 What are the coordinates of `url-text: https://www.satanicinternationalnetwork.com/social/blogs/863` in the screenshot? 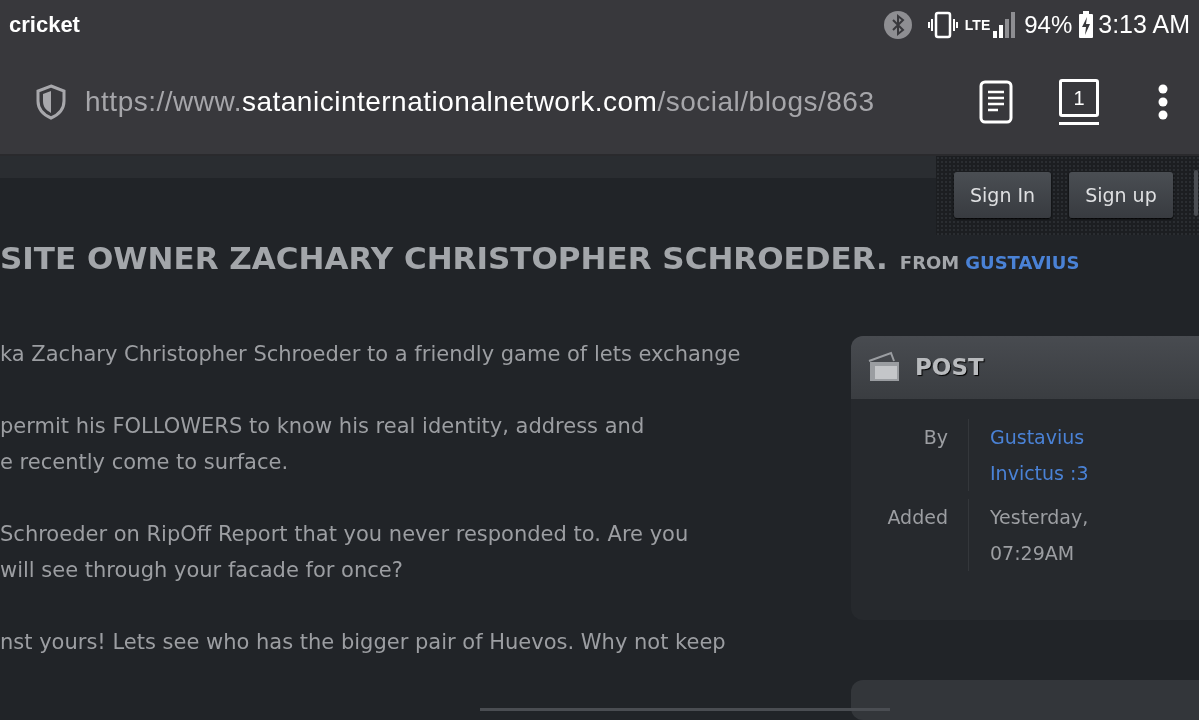 It's located at (480, 101).